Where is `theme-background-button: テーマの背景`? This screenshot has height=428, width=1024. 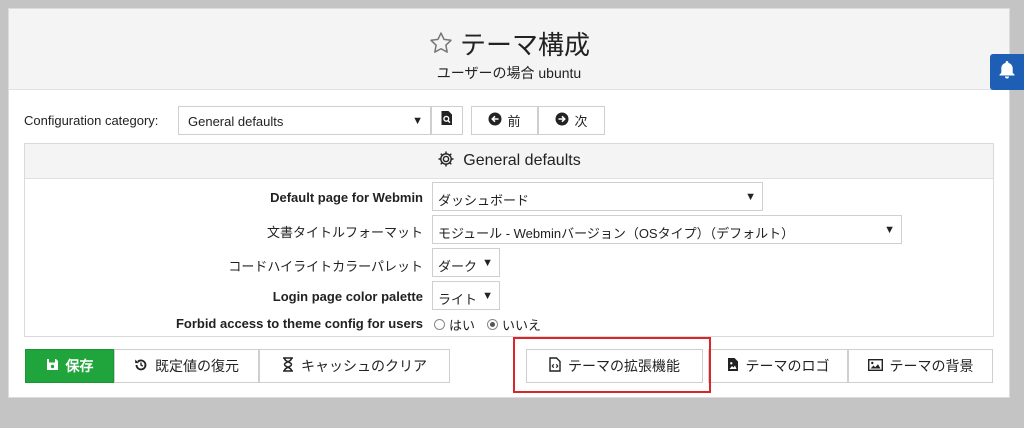 theme-background-button: テーマの背景 is located at coordinates (920, 366).